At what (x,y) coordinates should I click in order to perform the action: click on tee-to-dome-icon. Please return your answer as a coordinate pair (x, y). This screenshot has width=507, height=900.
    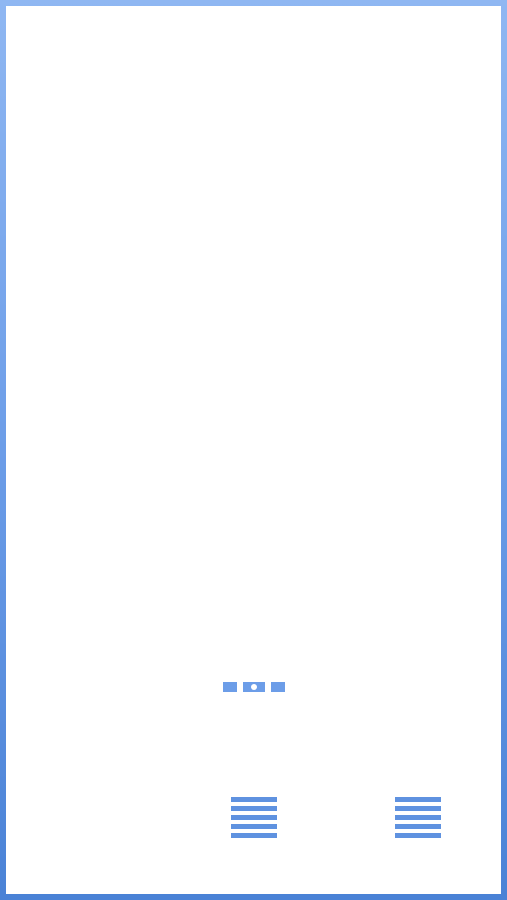
    Looking at the image, I should click on (90, 560).